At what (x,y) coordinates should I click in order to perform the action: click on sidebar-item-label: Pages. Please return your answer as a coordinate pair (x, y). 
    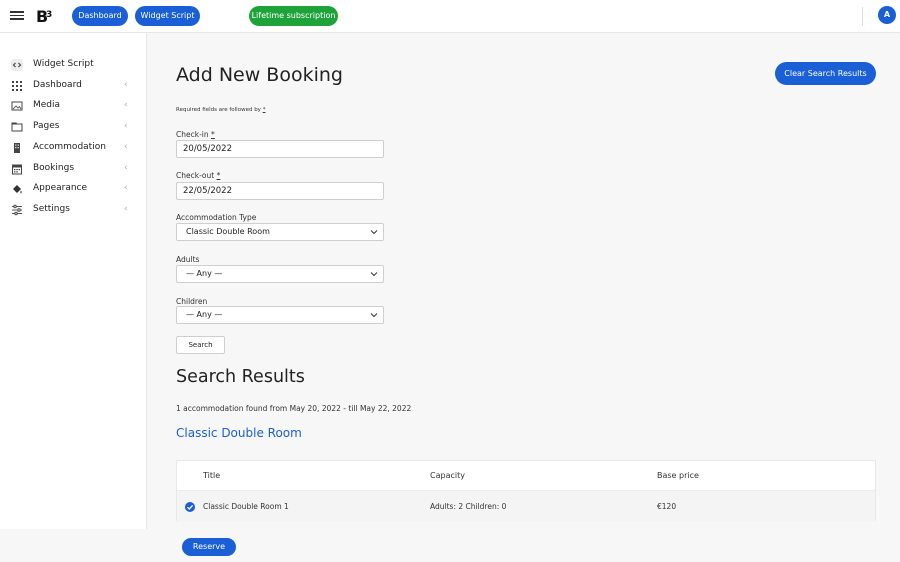
    Looking at the image, I should click on (46, 126).